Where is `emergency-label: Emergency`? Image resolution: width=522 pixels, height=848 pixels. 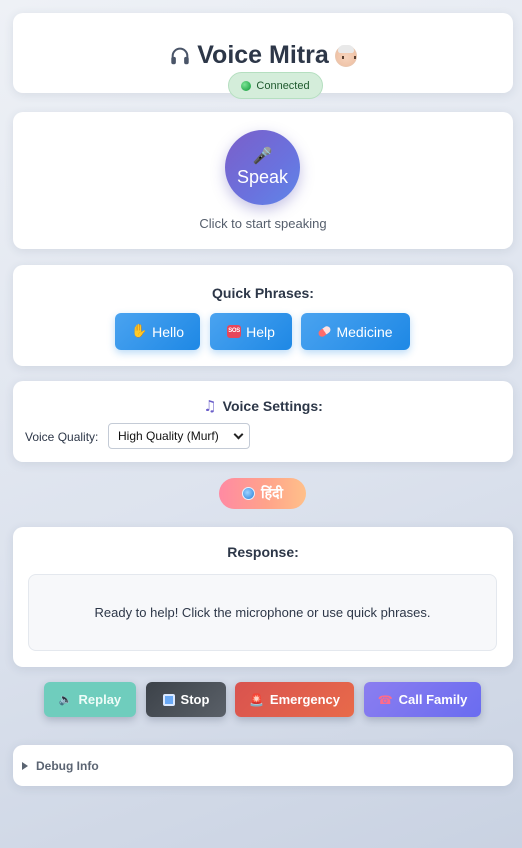
emergency-label: Emergency is located at coordinates (305, 699).